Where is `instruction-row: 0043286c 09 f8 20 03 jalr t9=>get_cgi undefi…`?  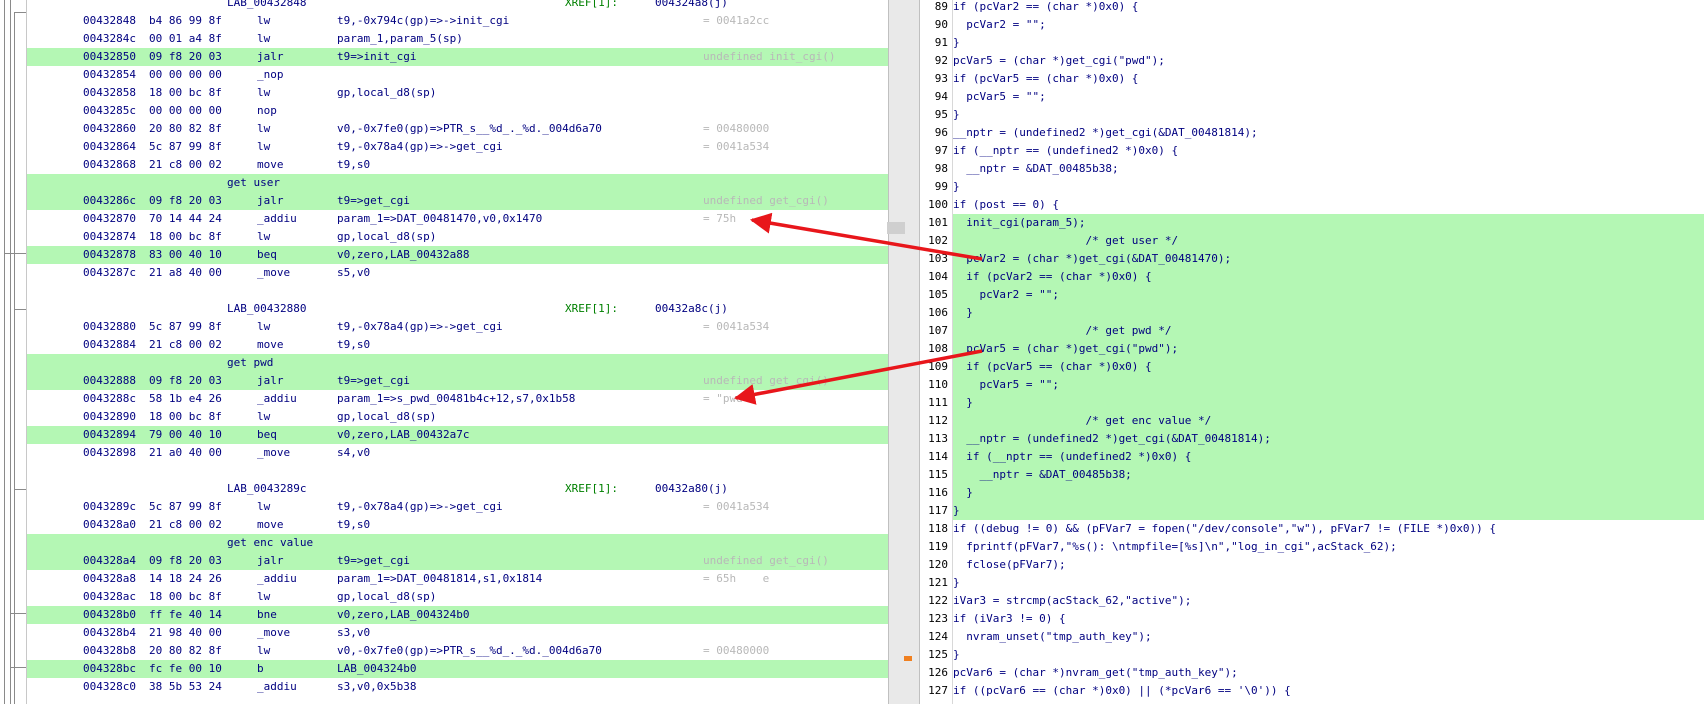 instruction-row: 0043286c 09 f8 20 03 jalr t9=>get_cgi undefi… is located at coordinates (457, 201).